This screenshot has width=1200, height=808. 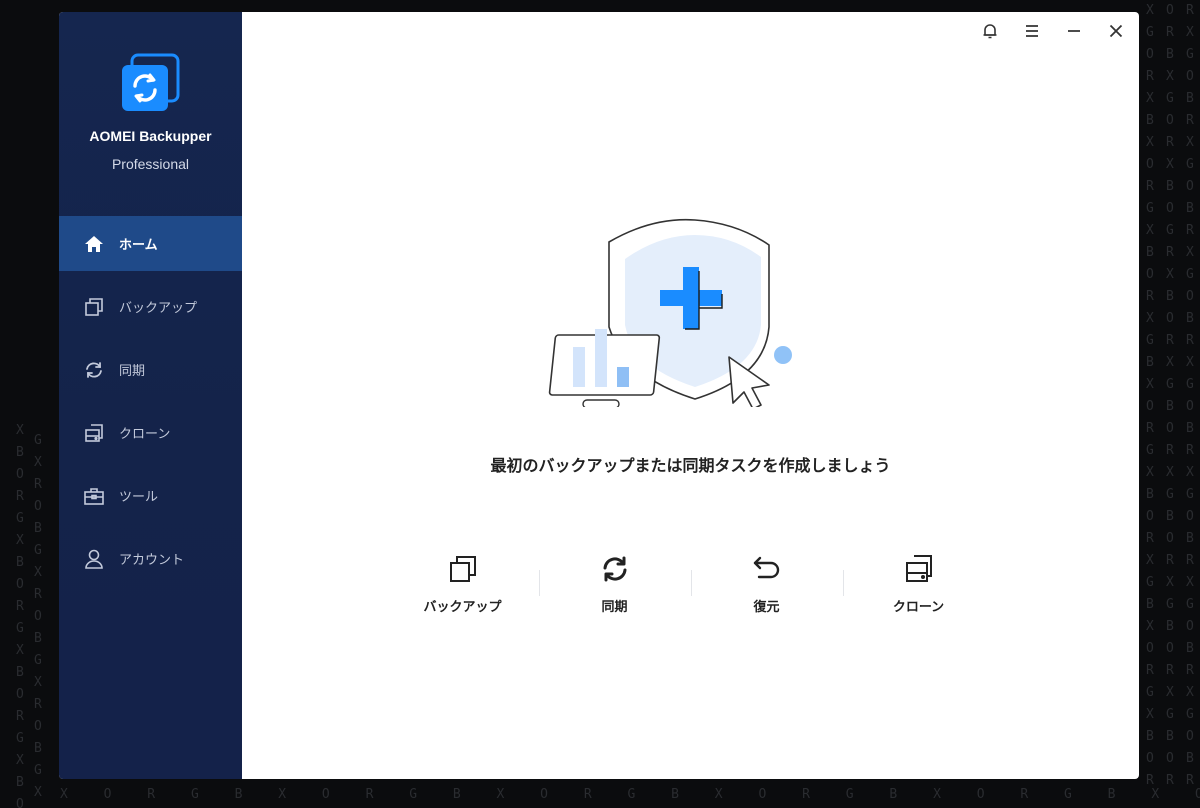 I want to click on bell-icon, so click(x=990, y=33).